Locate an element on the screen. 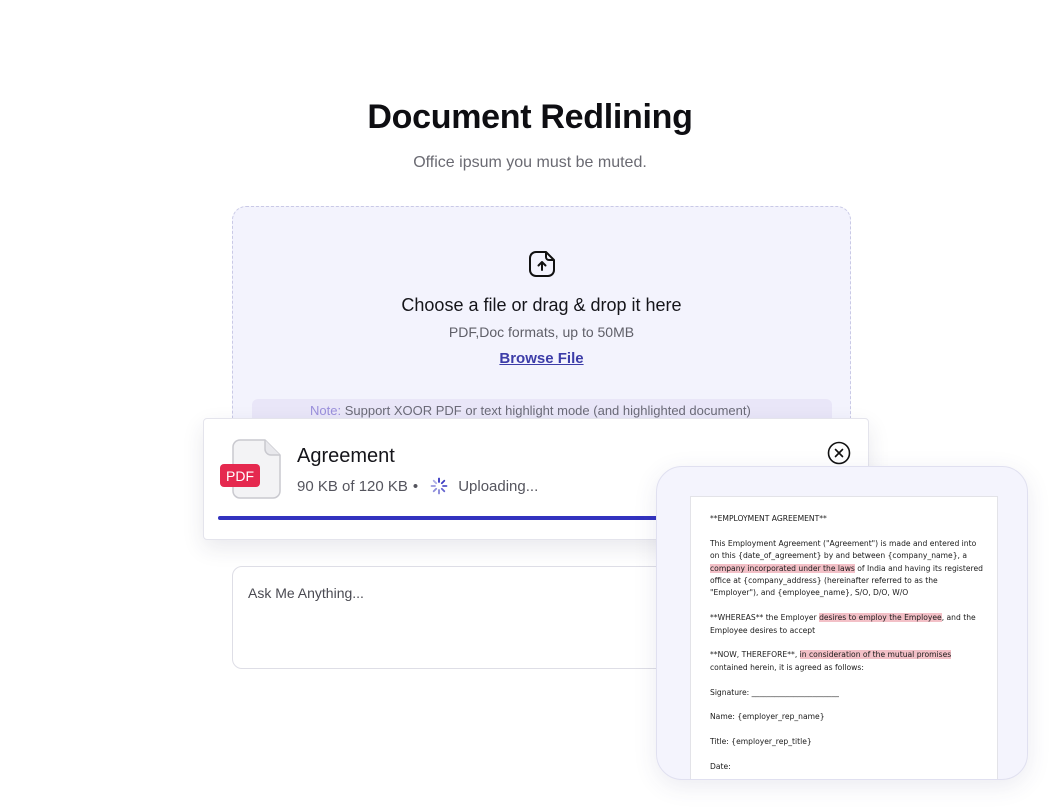  doc-highlight: in consideration of the mutual promises is located at coordinates (875, 655).